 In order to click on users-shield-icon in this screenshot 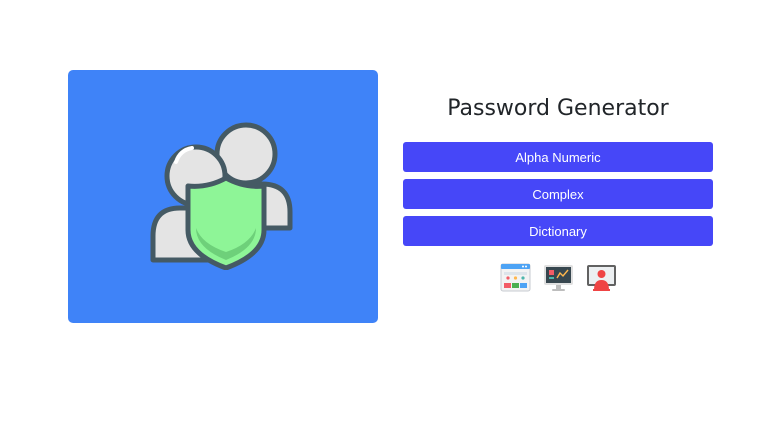, I will do `click(221, 196)`.